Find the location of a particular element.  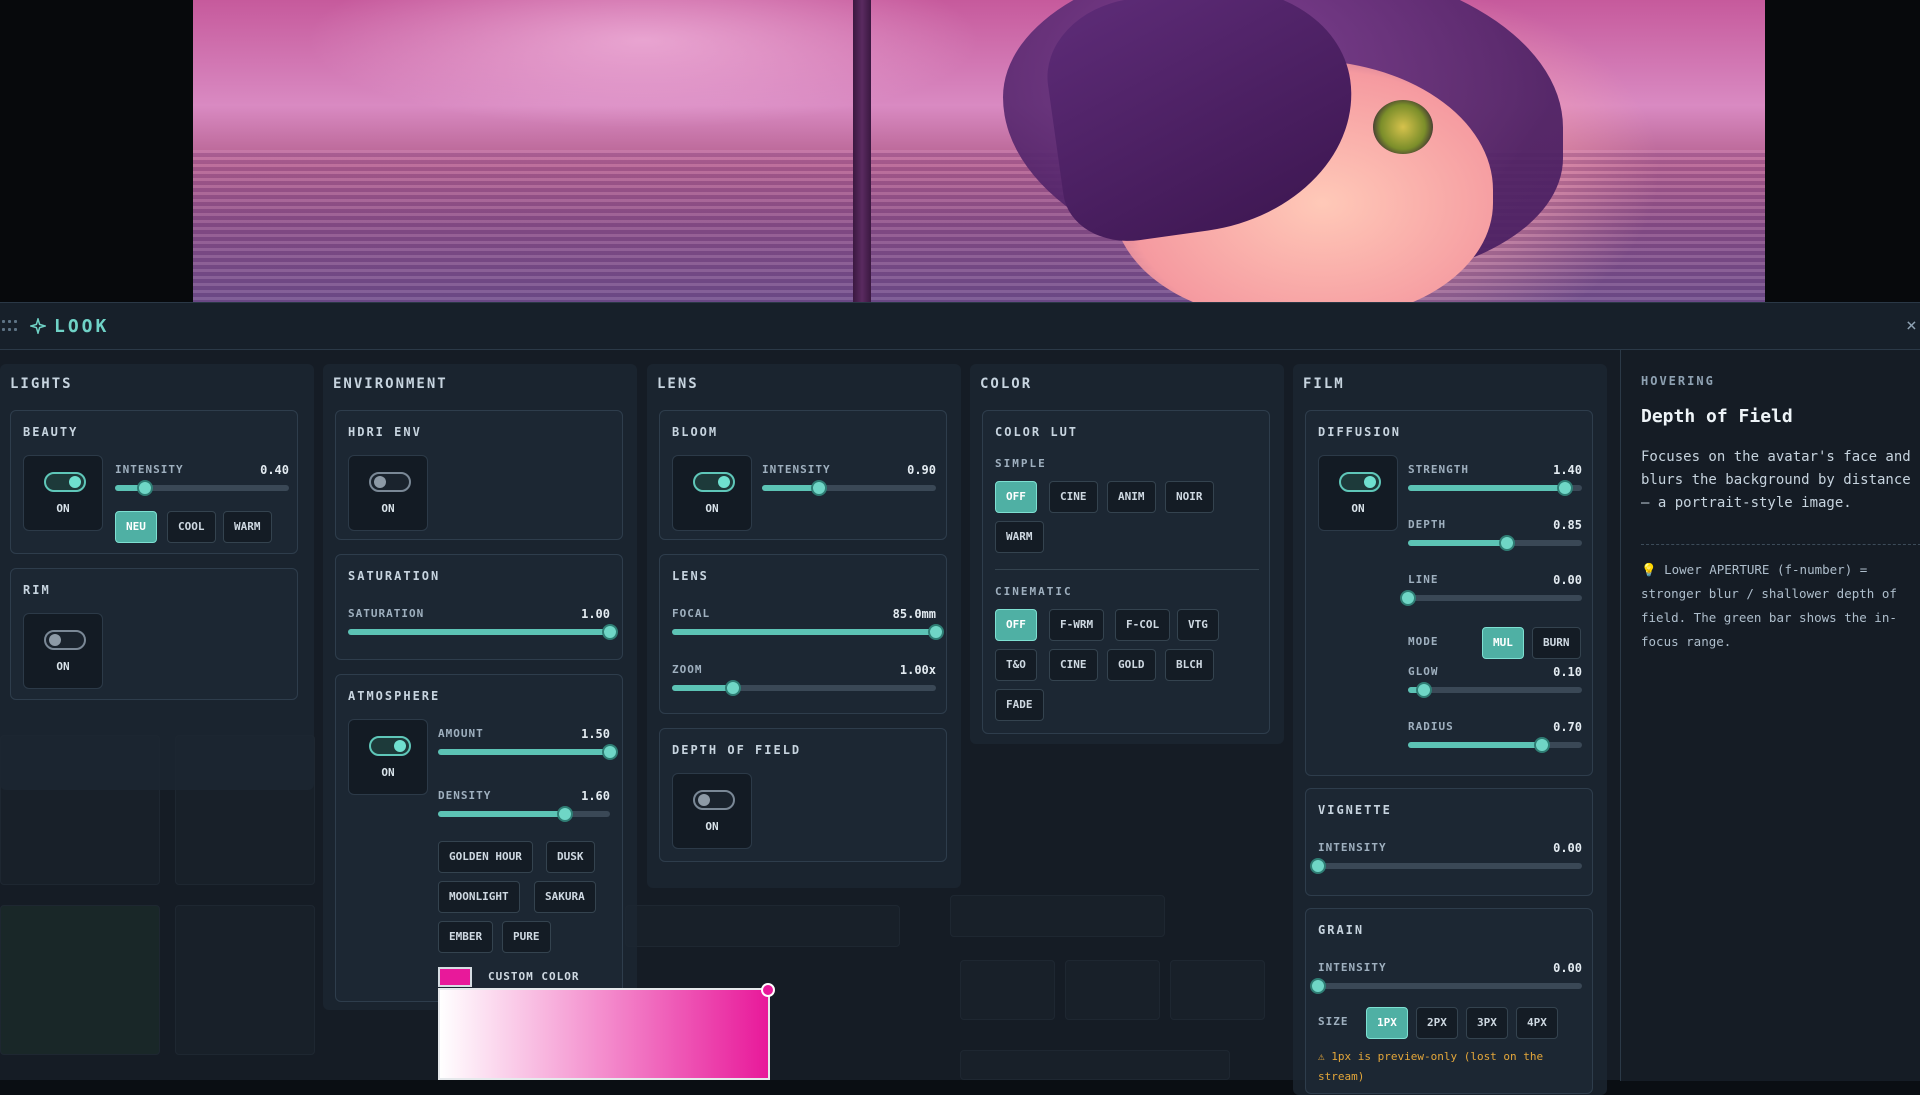

lut-cine-f-wrm: F-WRM is located at coordinates (1077, 625).